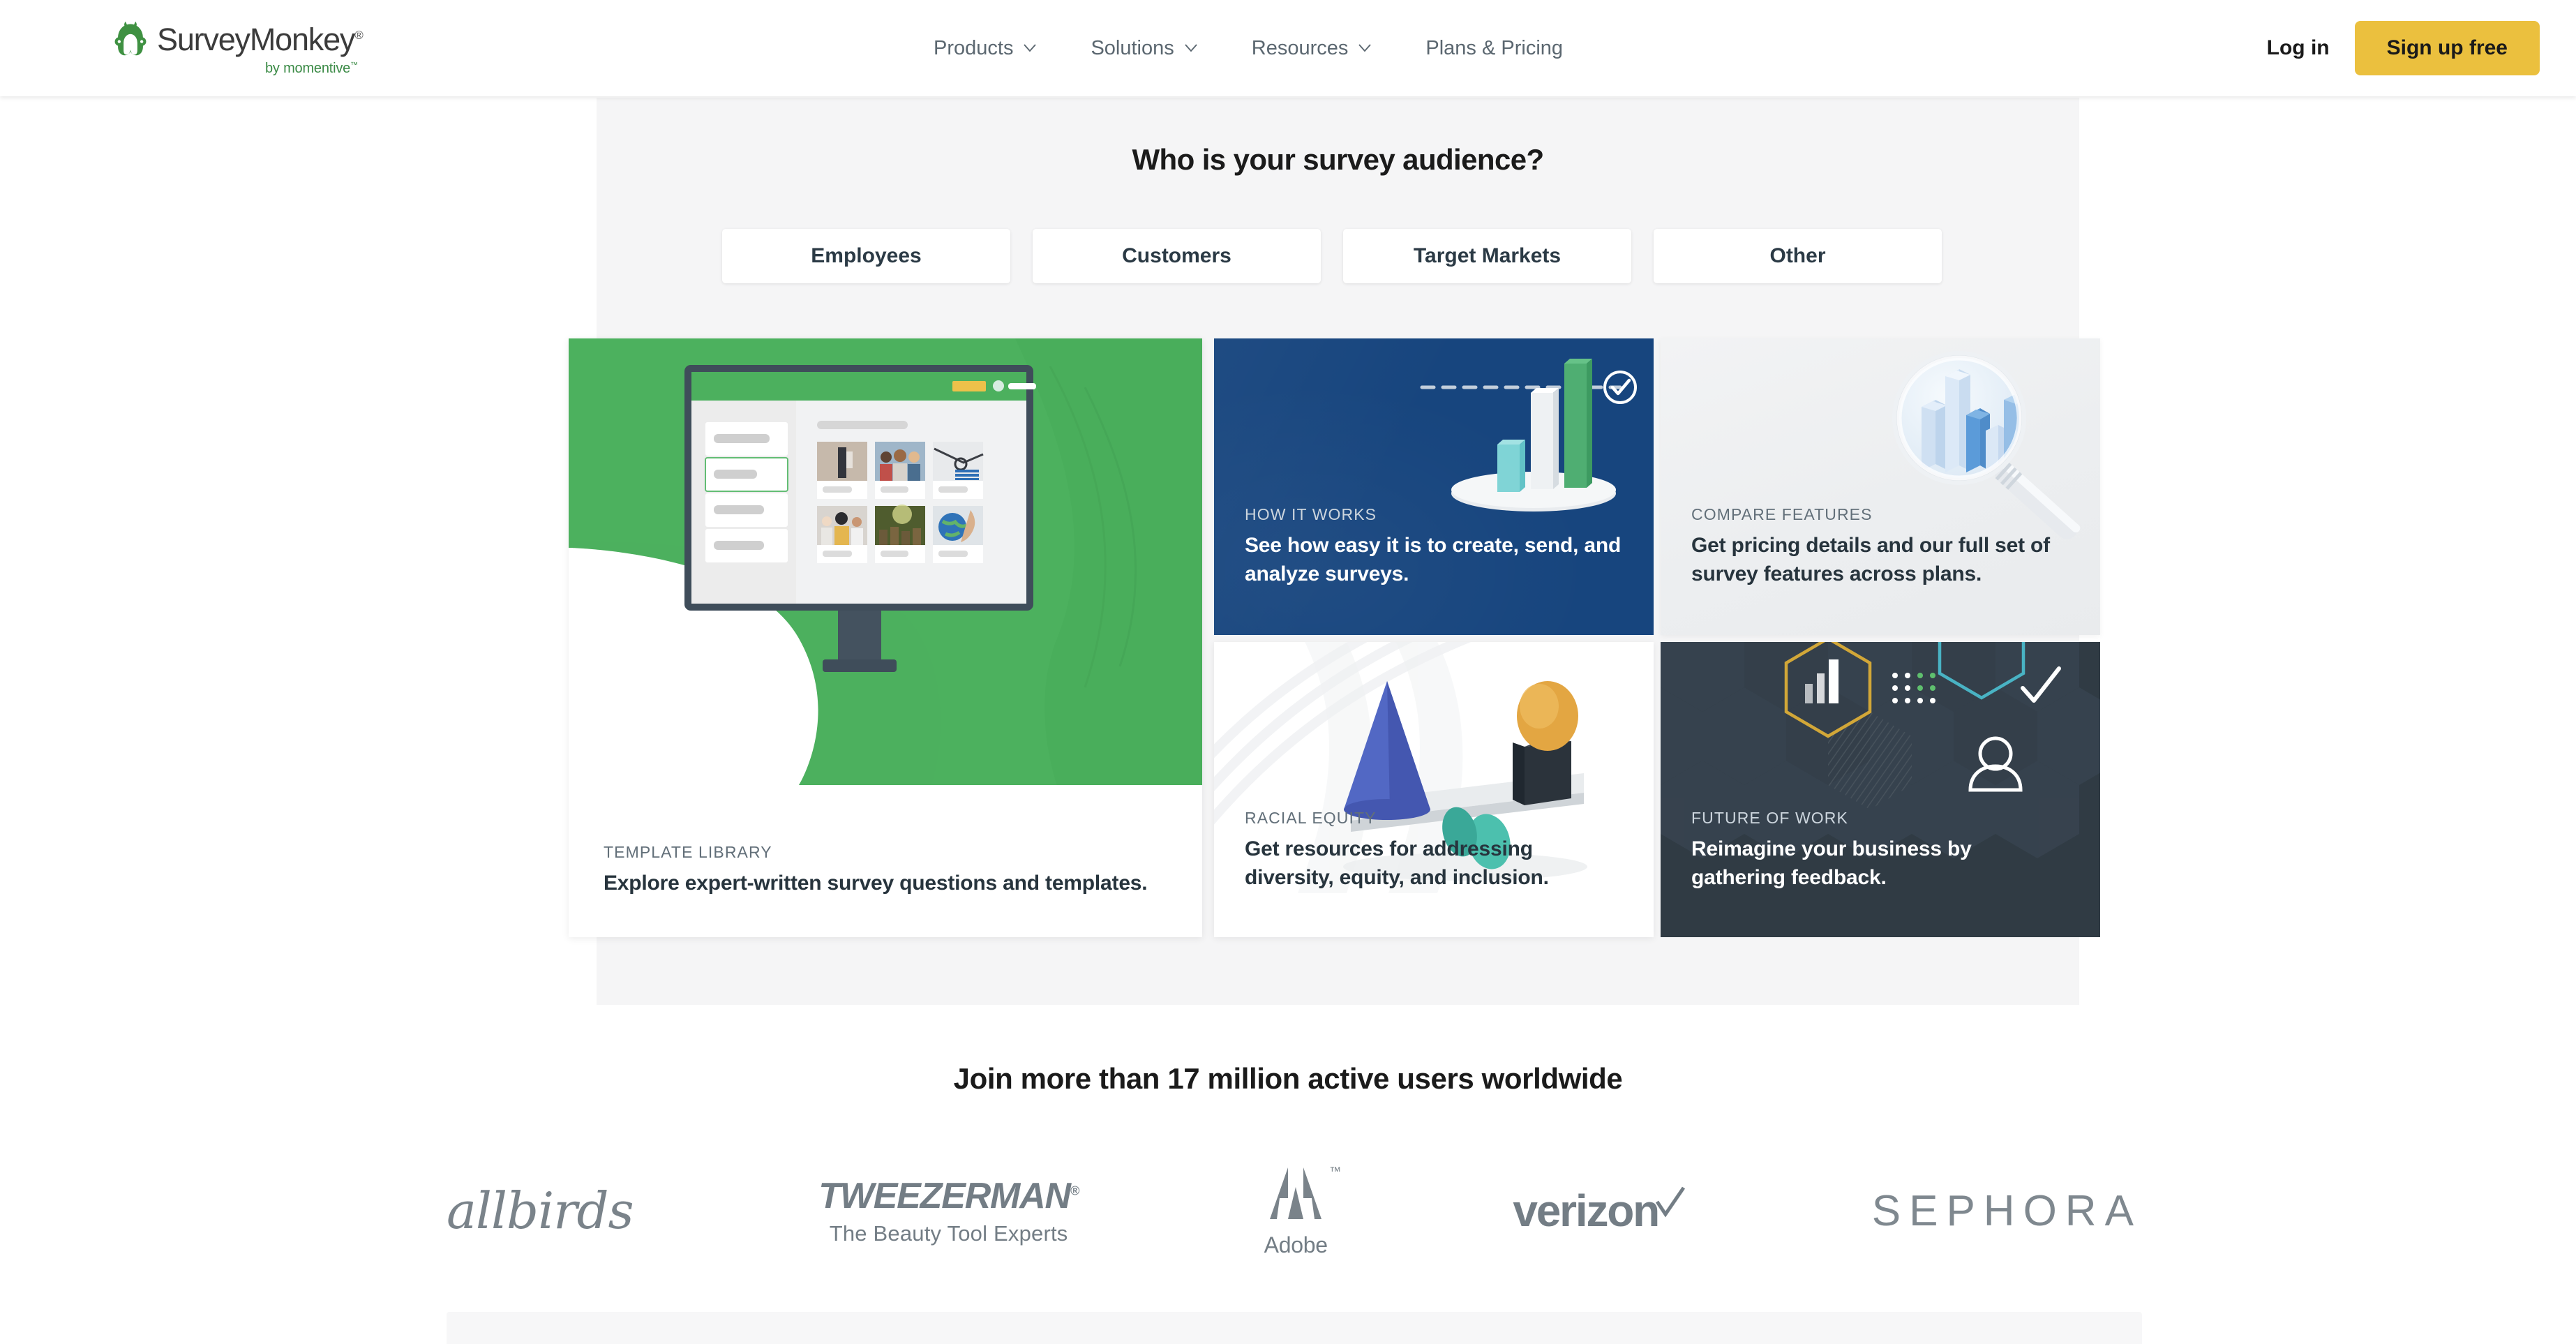 This screenshot has width=2576, height=1344. I want to click on nav-item-plans-pricing: Plans & Pricing, so click(1494, 48).